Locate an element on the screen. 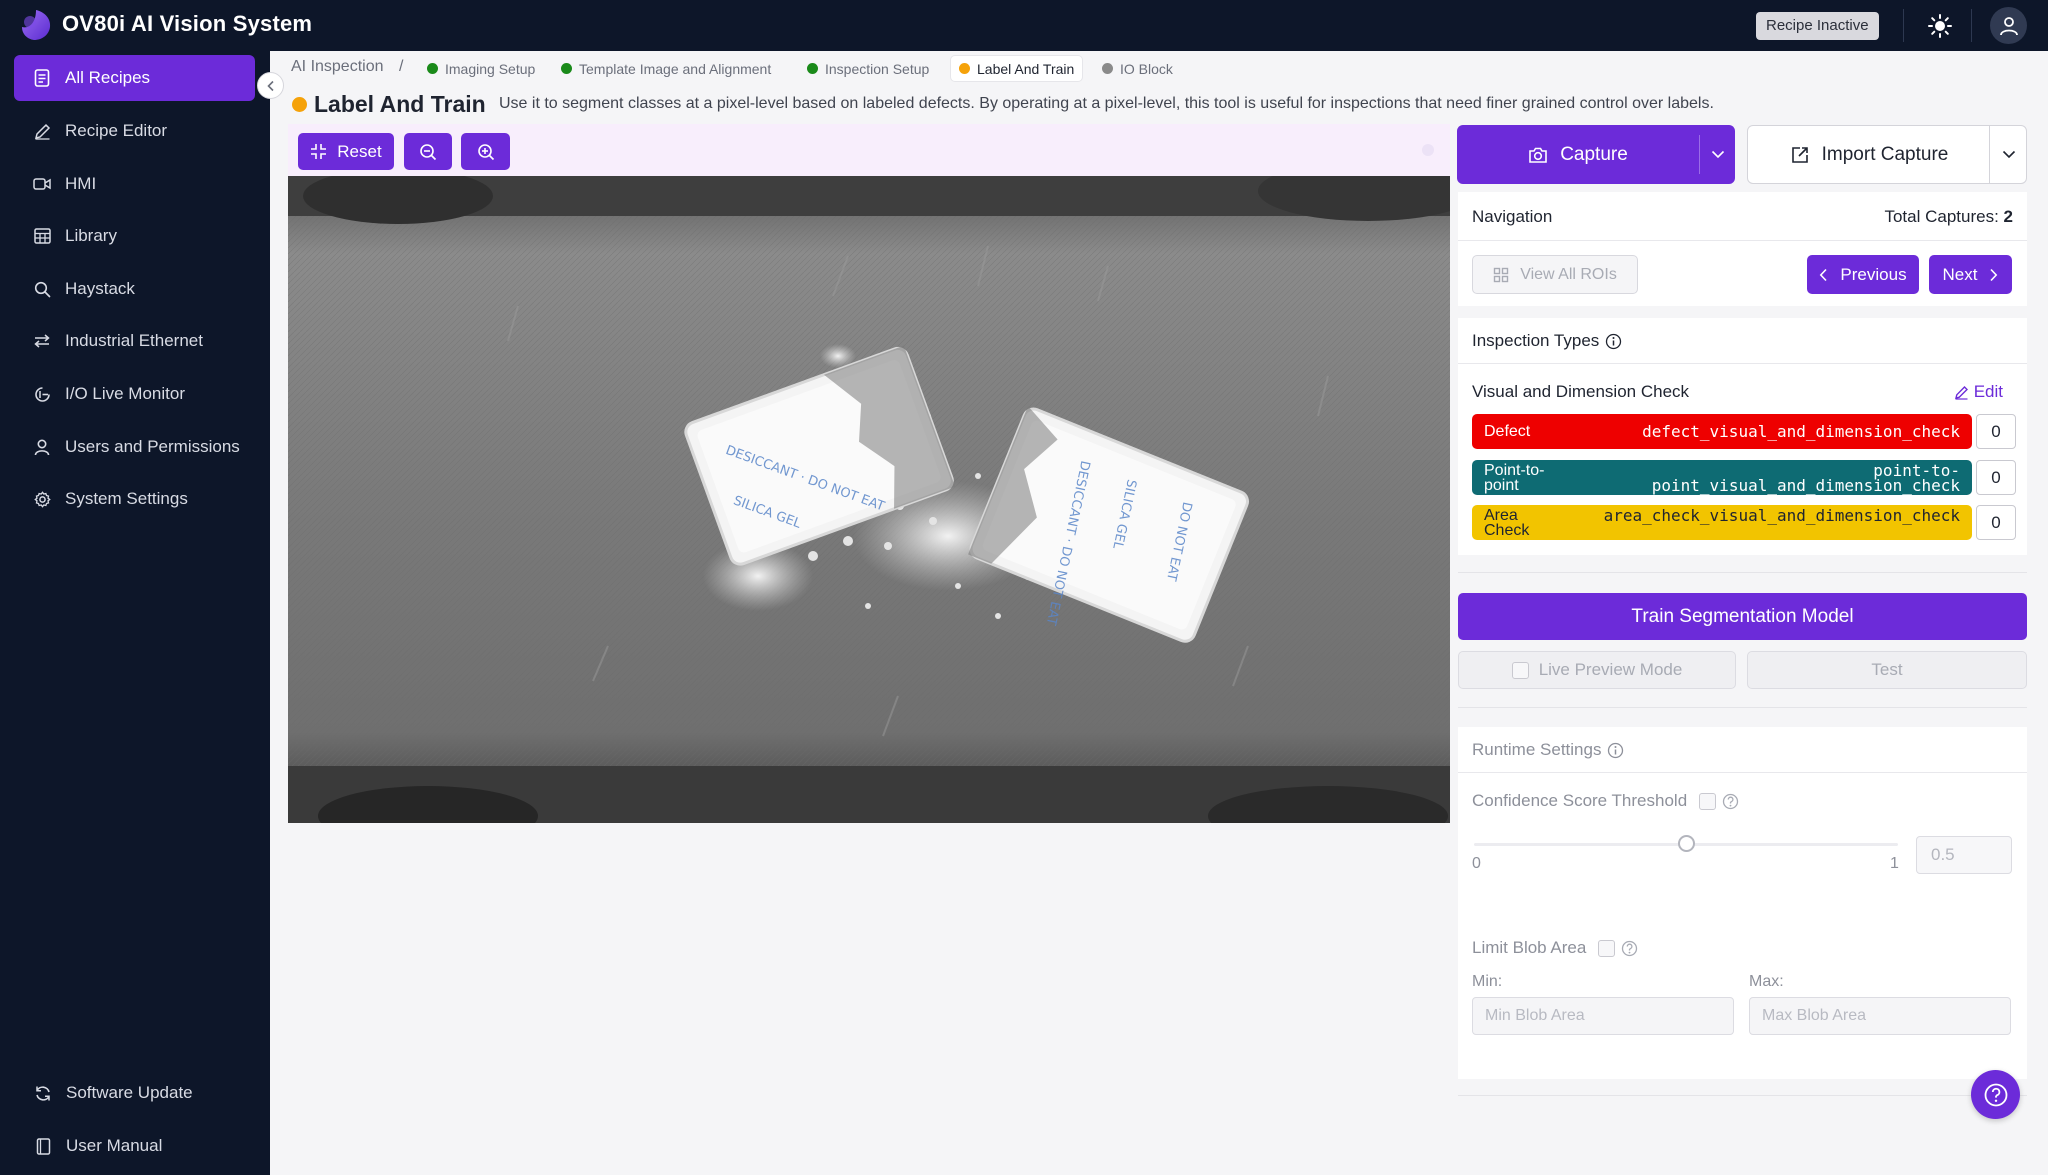 The width and height of the screenshot is (2048, 1175). capture-button: Capture is located at coordinates (1596, 154).